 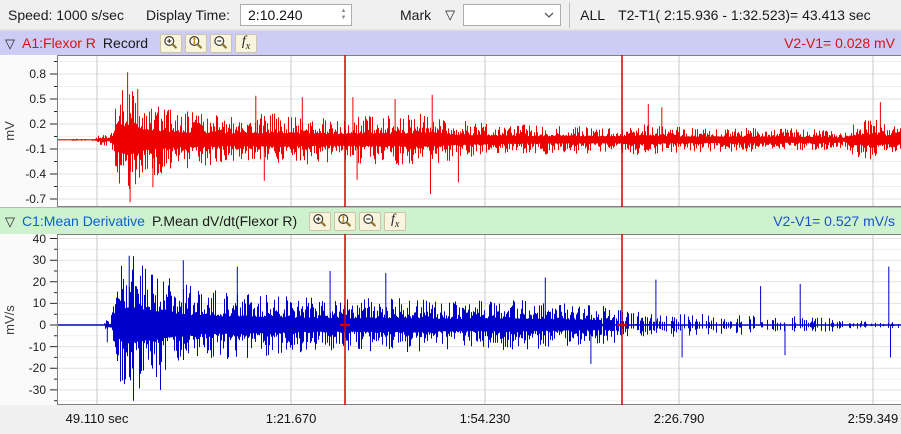 I want to click on channel-a1-toolbar: fx, so click(x=209, y=43).